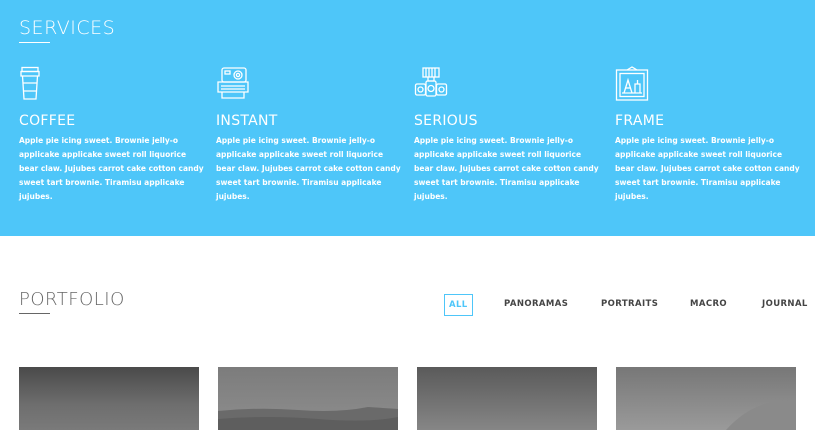 The image size is (815, 430). What do you see at coordinates (67, 28) in the screenshot?
I see `services-heading: SERVICES` at bounding box center [67, 28].